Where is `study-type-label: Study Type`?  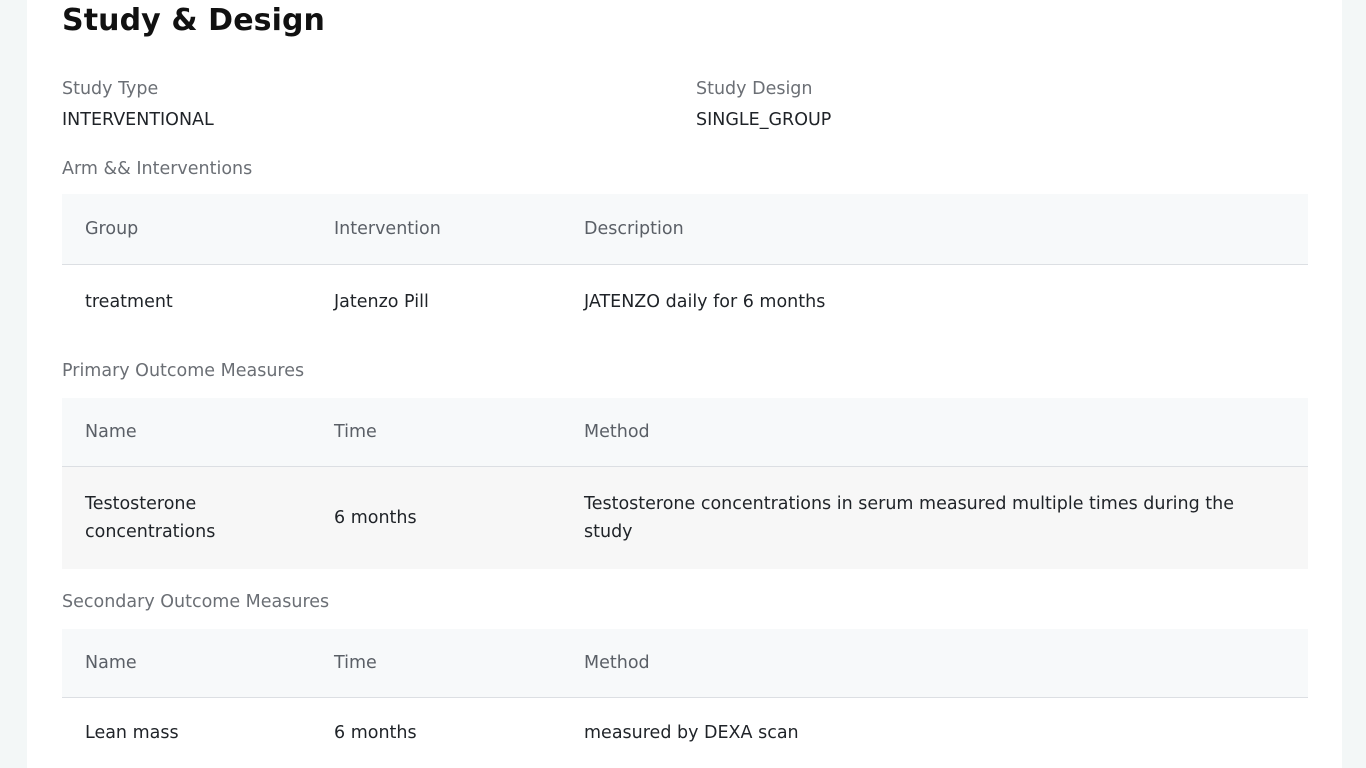
study-type-label: Study Type is located at coordinates (110, 89).